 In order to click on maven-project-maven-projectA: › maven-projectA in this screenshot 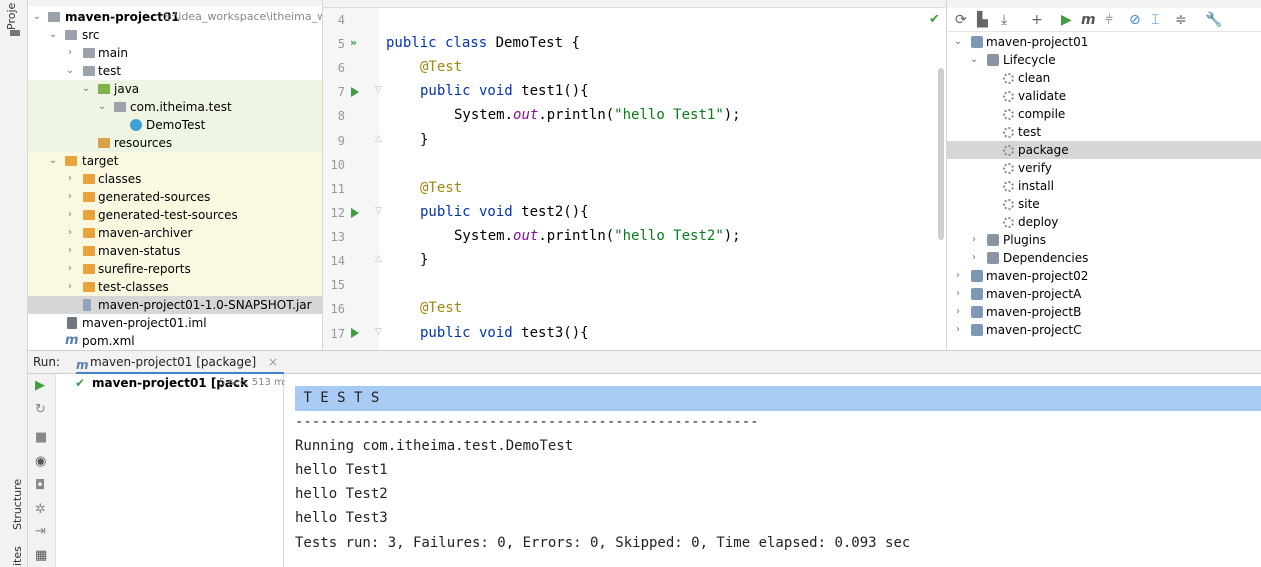, I will do `click(1104, 294)`.